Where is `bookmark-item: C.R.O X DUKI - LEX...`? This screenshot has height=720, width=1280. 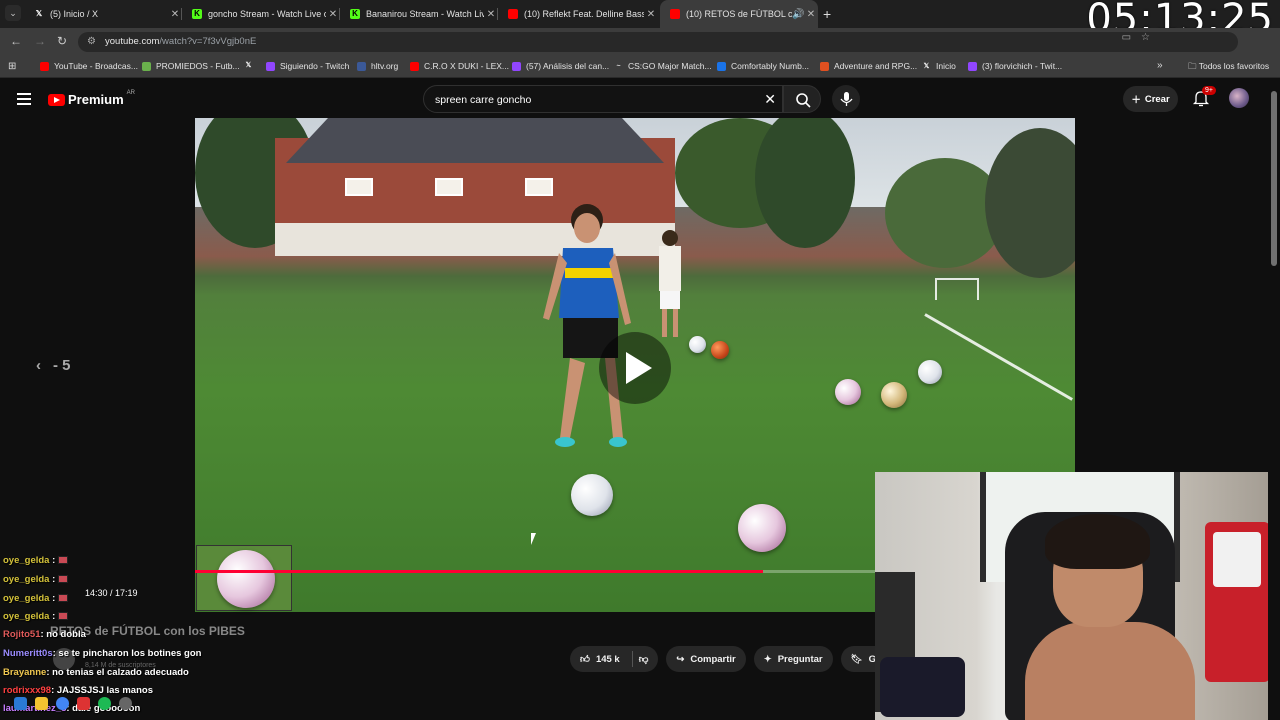 bookmark-item: C.R.O X DUKI - LEX... is located at coordinates (459, 66).